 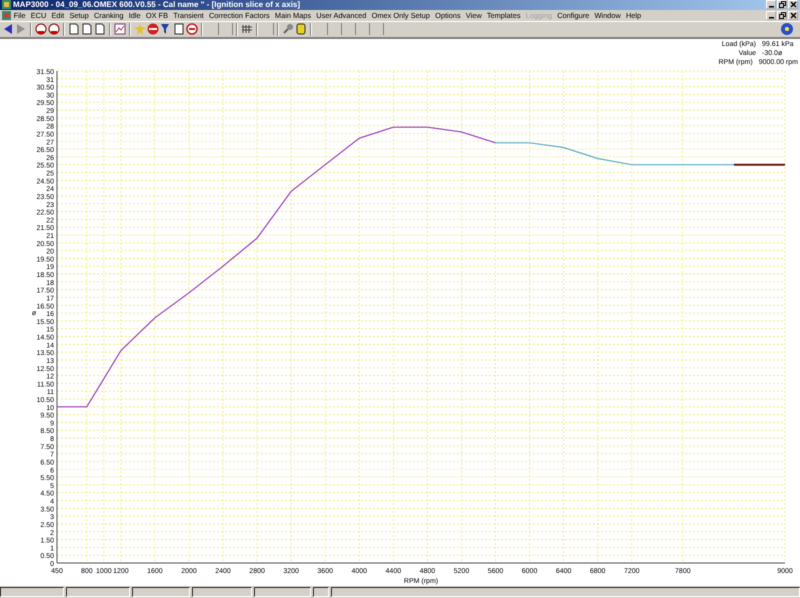 What do you see at coordinates (166, 29) in the screenshot?
I see `funnel-icon` at bounding box center [166, 29].